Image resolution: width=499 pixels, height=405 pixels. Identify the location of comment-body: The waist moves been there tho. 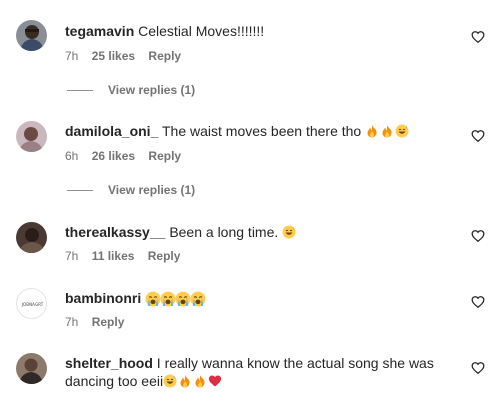
(262, 131).